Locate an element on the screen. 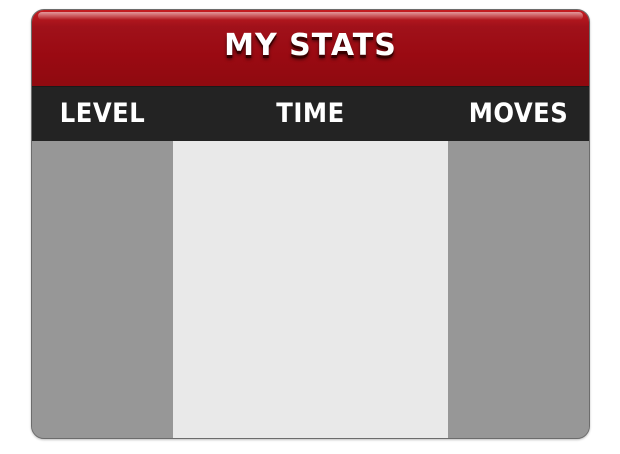  column-header-time: TIME is located at coordinates (310, 113).